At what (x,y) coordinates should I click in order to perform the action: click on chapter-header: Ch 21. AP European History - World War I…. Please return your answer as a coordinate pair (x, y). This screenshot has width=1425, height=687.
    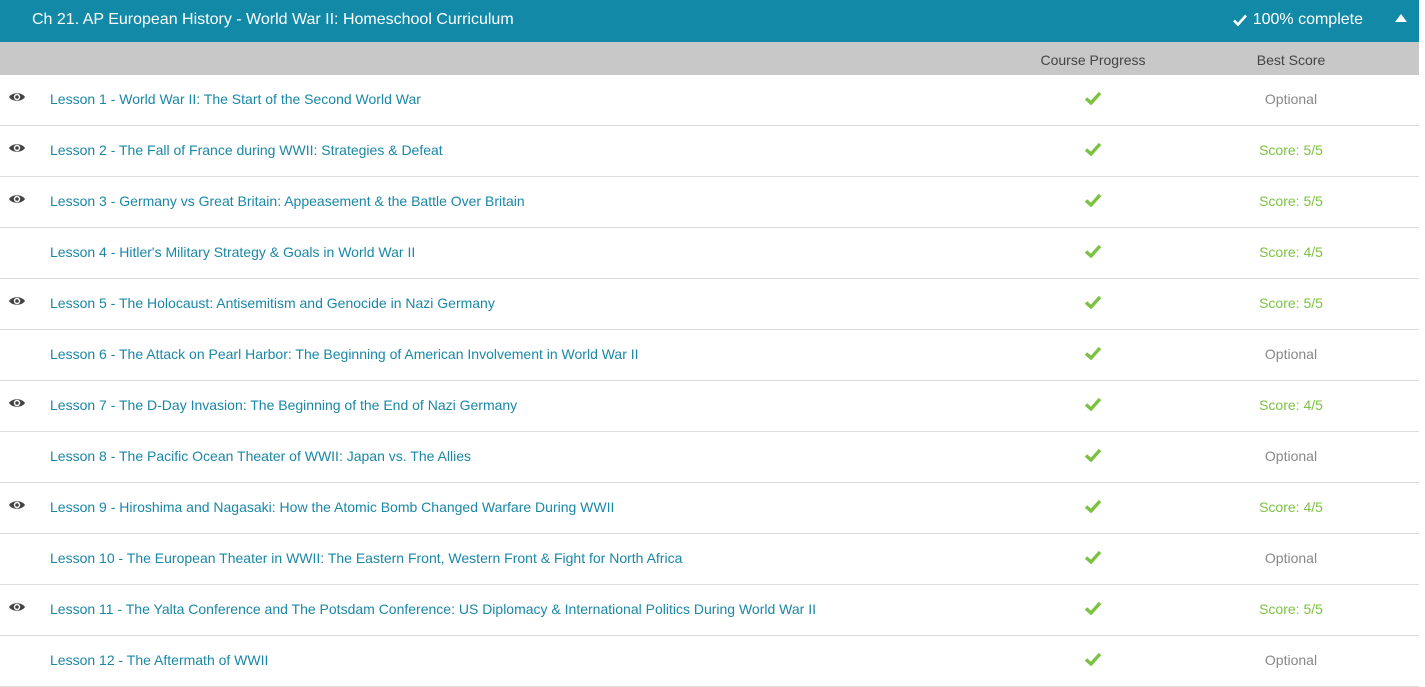
    Looking at the image, I should click on (709, 21).